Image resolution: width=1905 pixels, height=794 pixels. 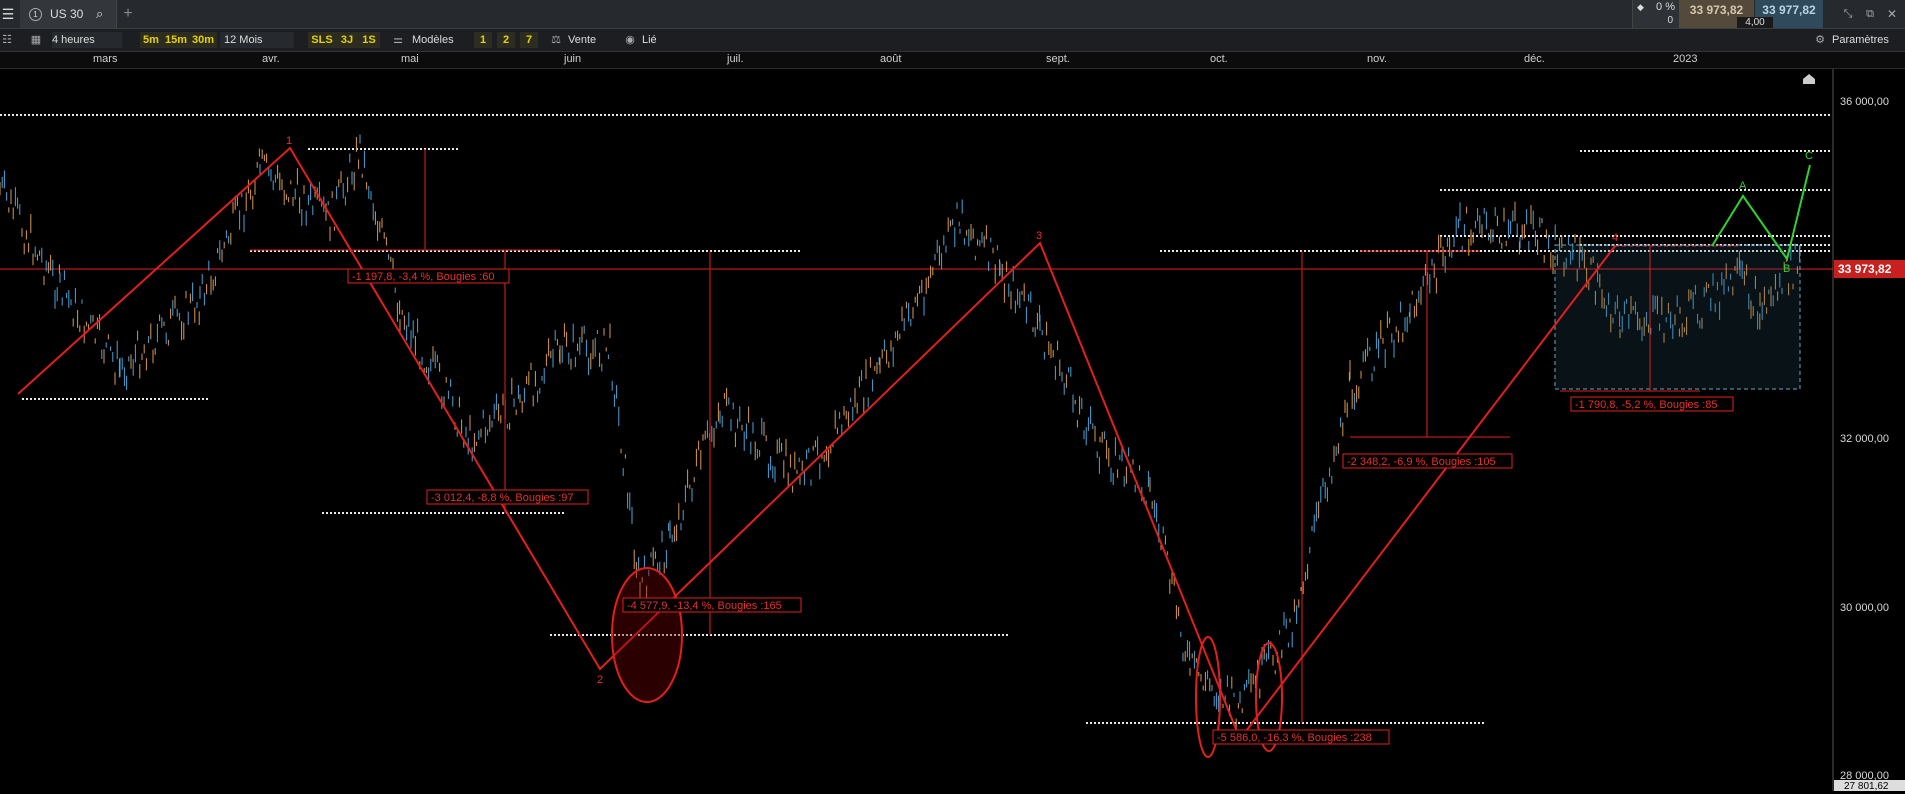 I want to click on tf-30m-button: 30m, so click(x=203, y=40).